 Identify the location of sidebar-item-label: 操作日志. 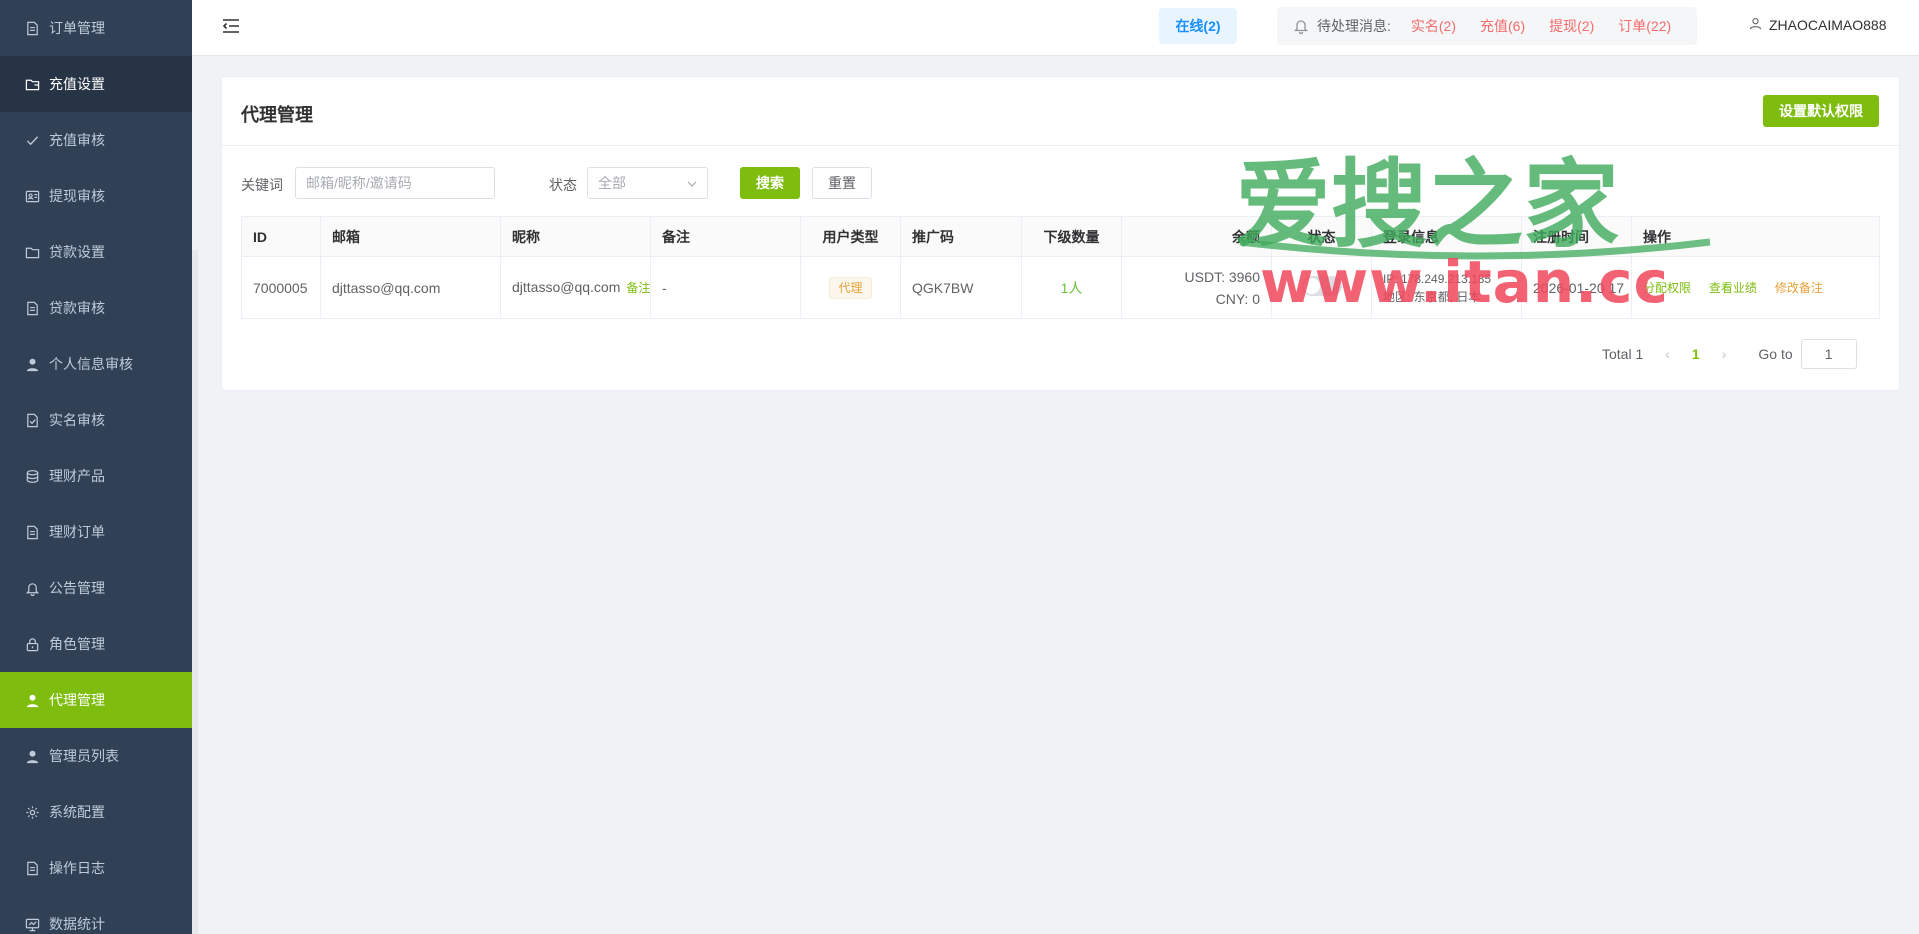
(77, 868).